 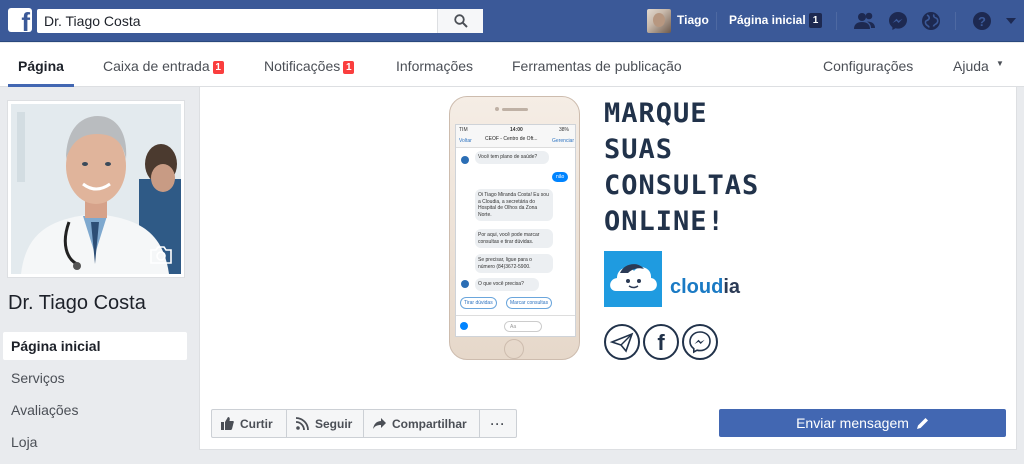 I want to click on thumbs-up-icon, so click(x=227, y=423).